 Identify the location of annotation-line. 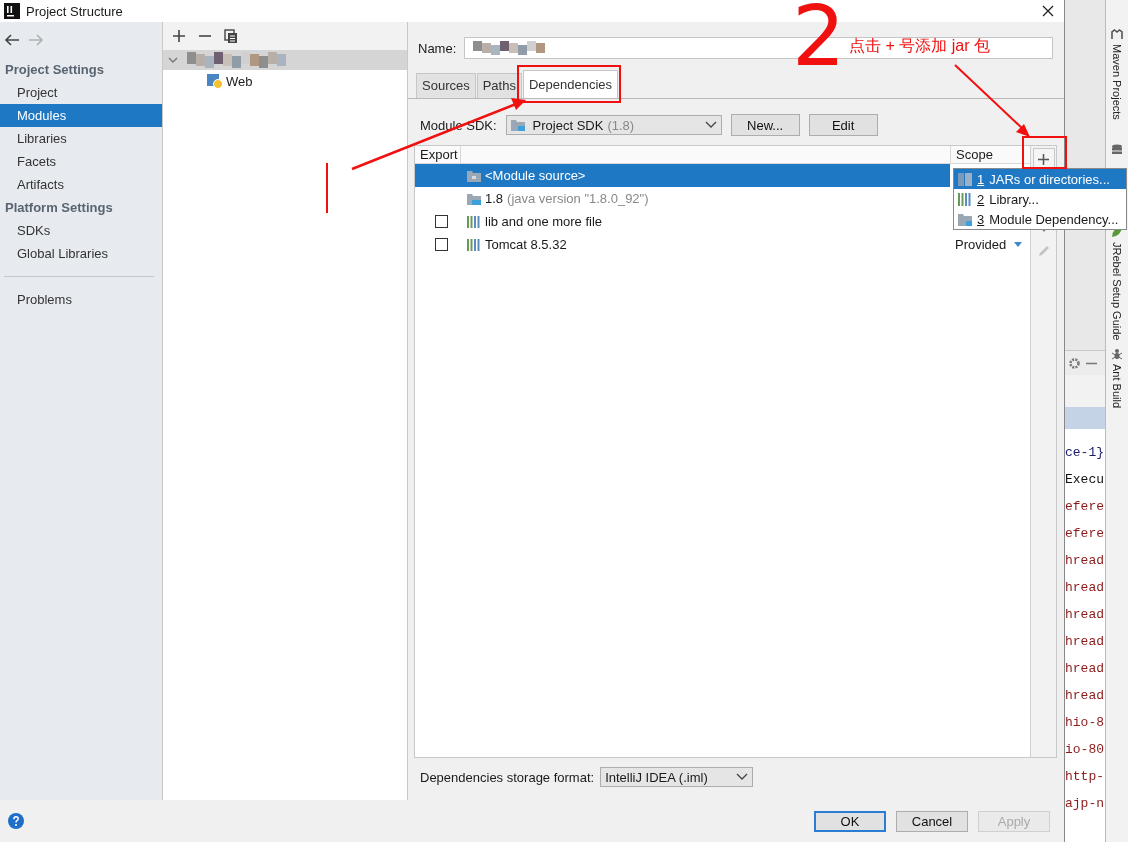
(327, 188).